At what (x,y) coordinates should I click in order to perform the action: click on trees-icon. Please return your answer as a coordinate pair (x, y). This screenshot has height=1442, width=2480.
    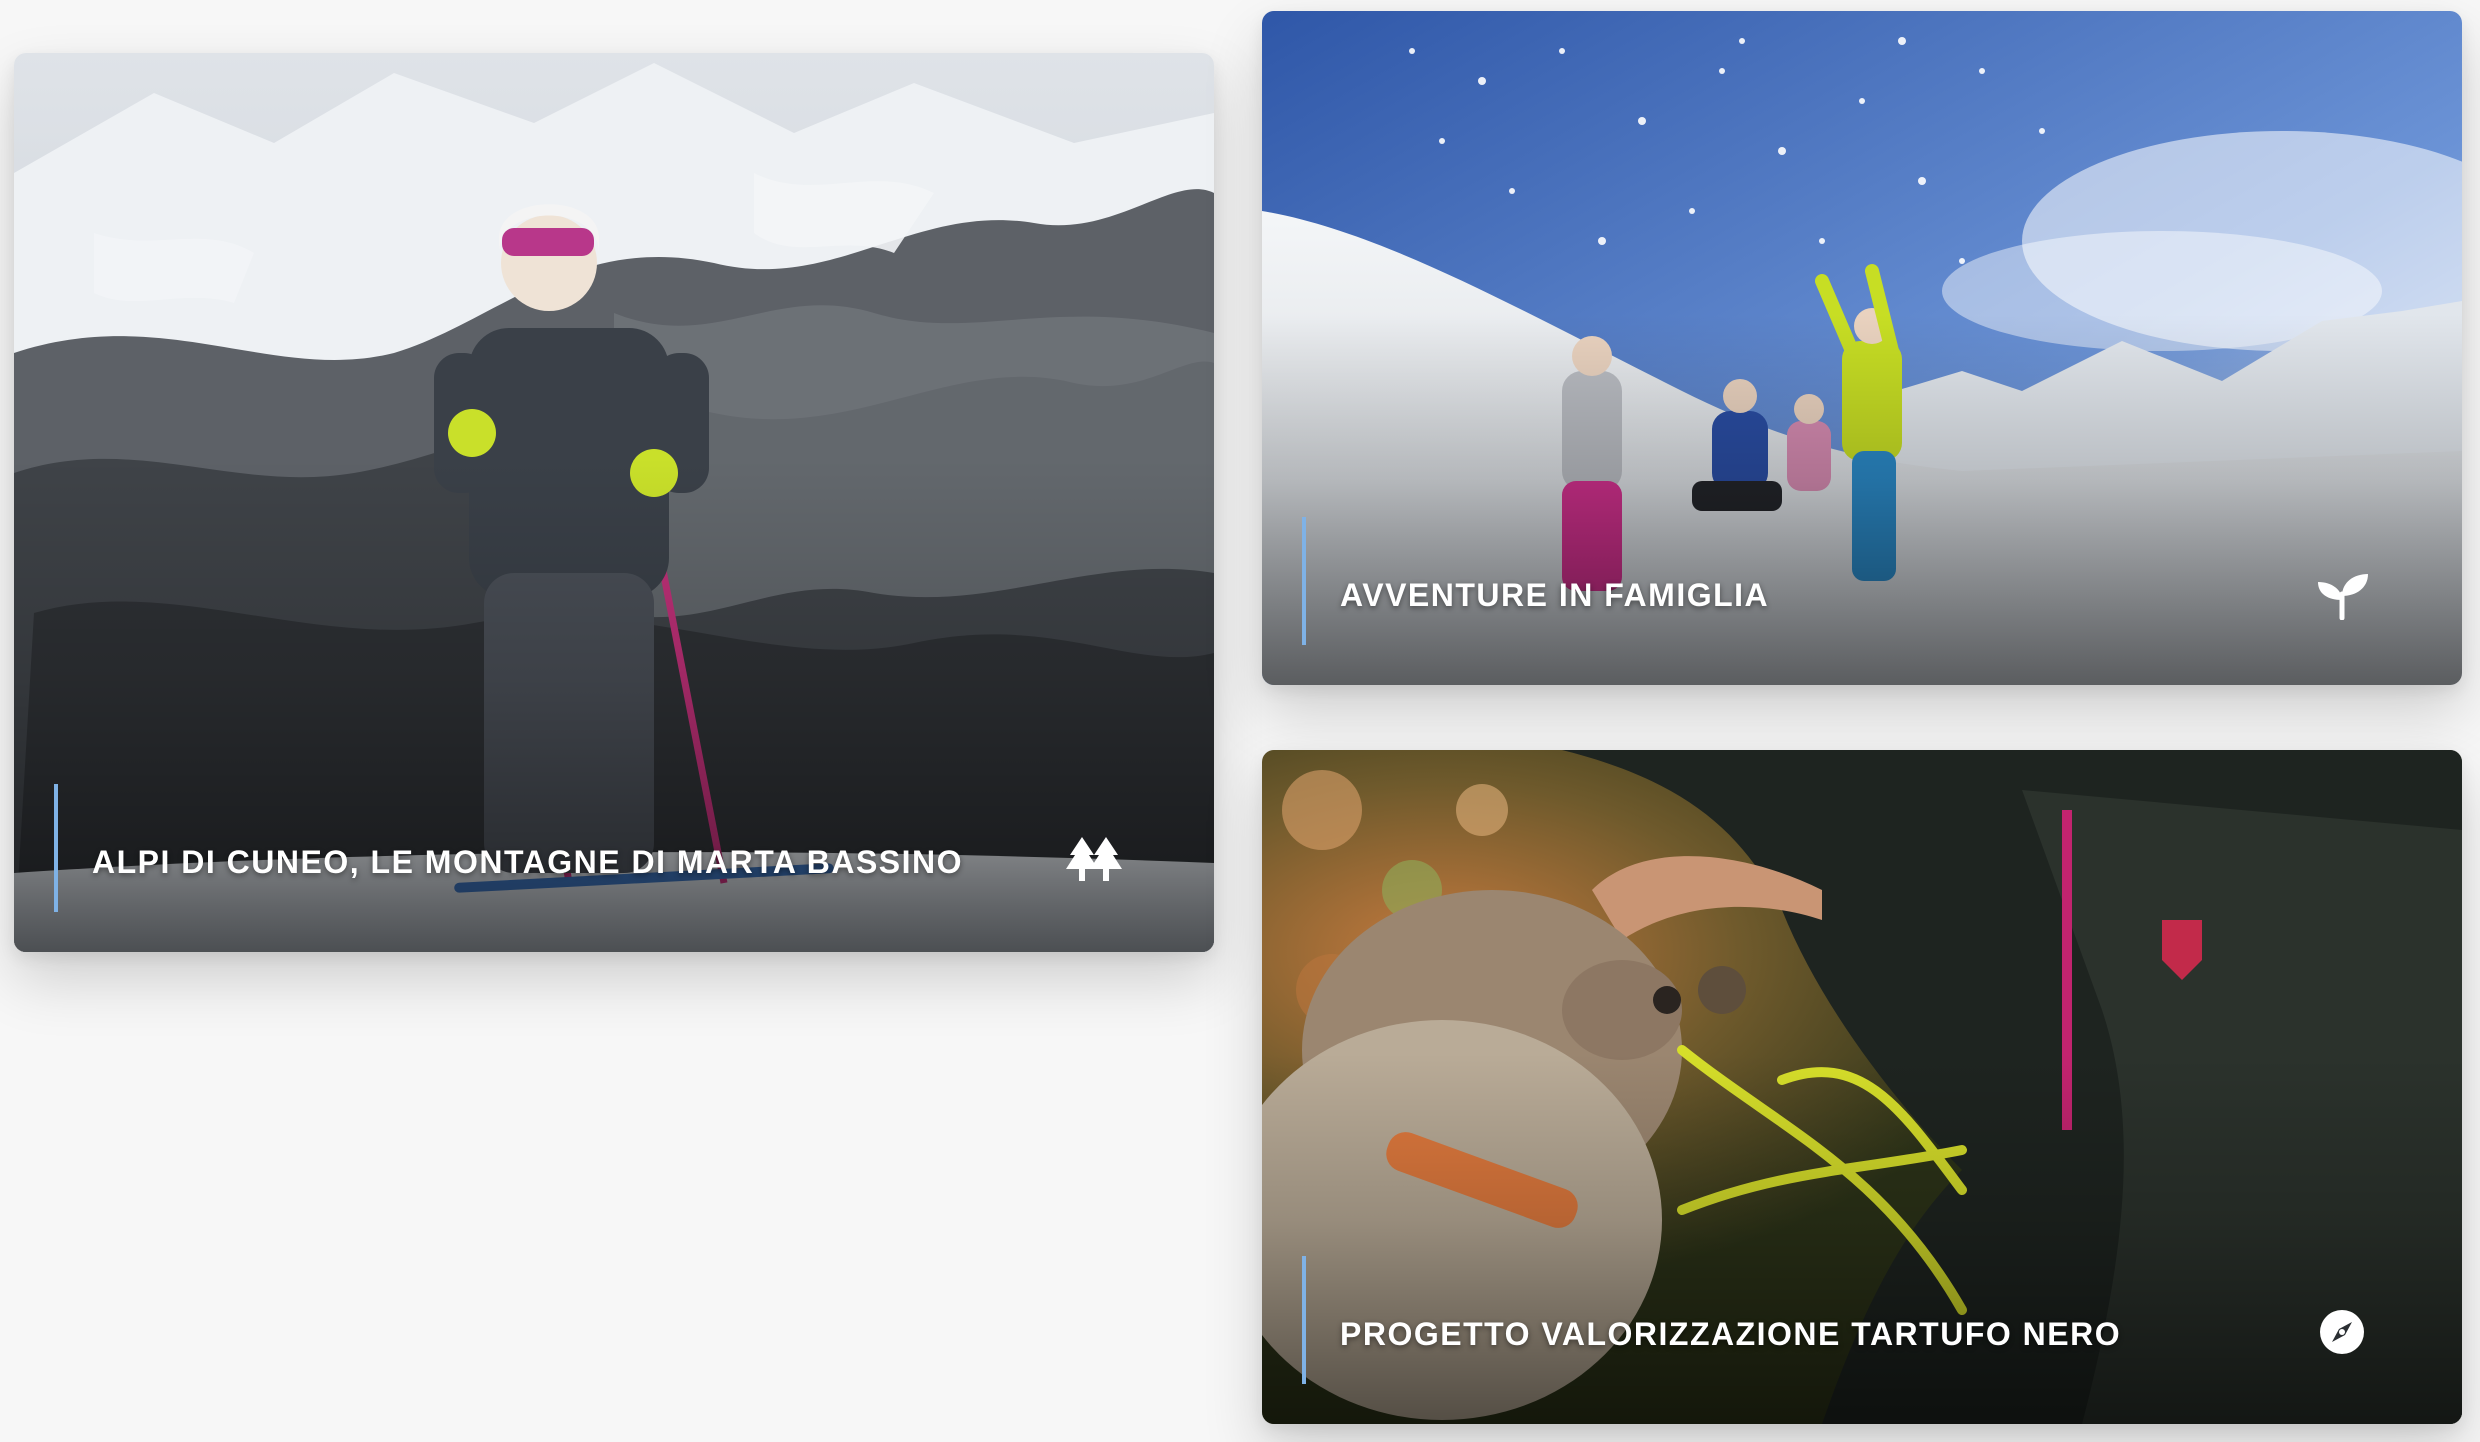
    Looking at the image, I should click on (1094, 860).